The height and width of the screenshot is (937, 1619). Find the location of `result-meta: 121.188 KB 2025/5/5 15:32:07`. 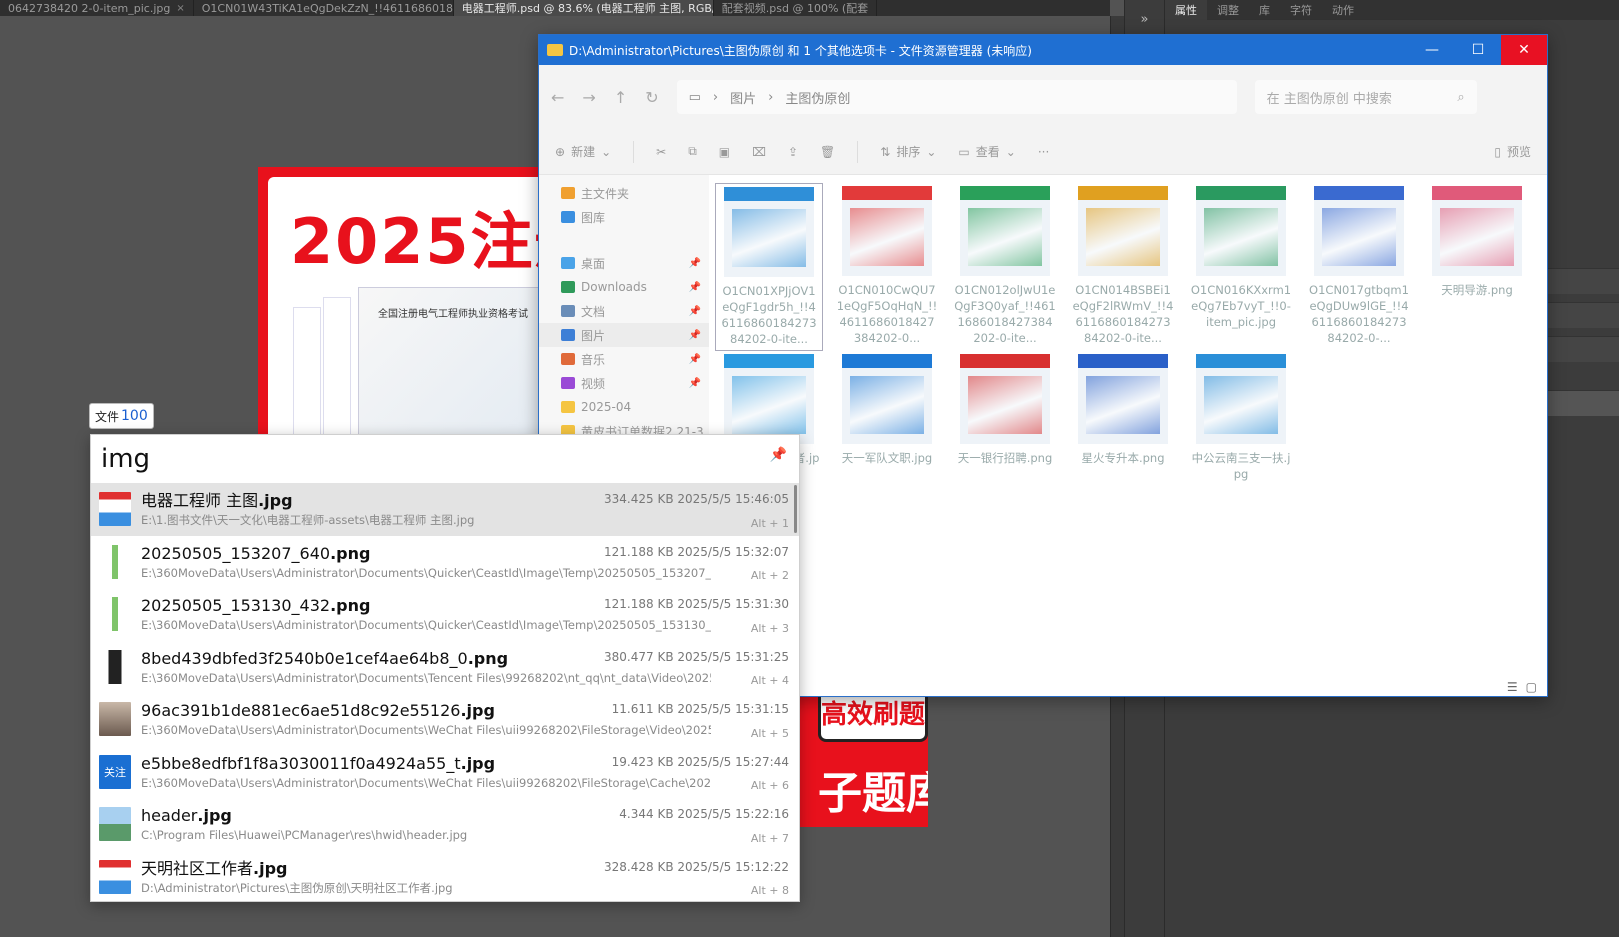

result-meta: 121.188 KB 2025/5/5 15:32:07 is located at coordinates (696, 552).